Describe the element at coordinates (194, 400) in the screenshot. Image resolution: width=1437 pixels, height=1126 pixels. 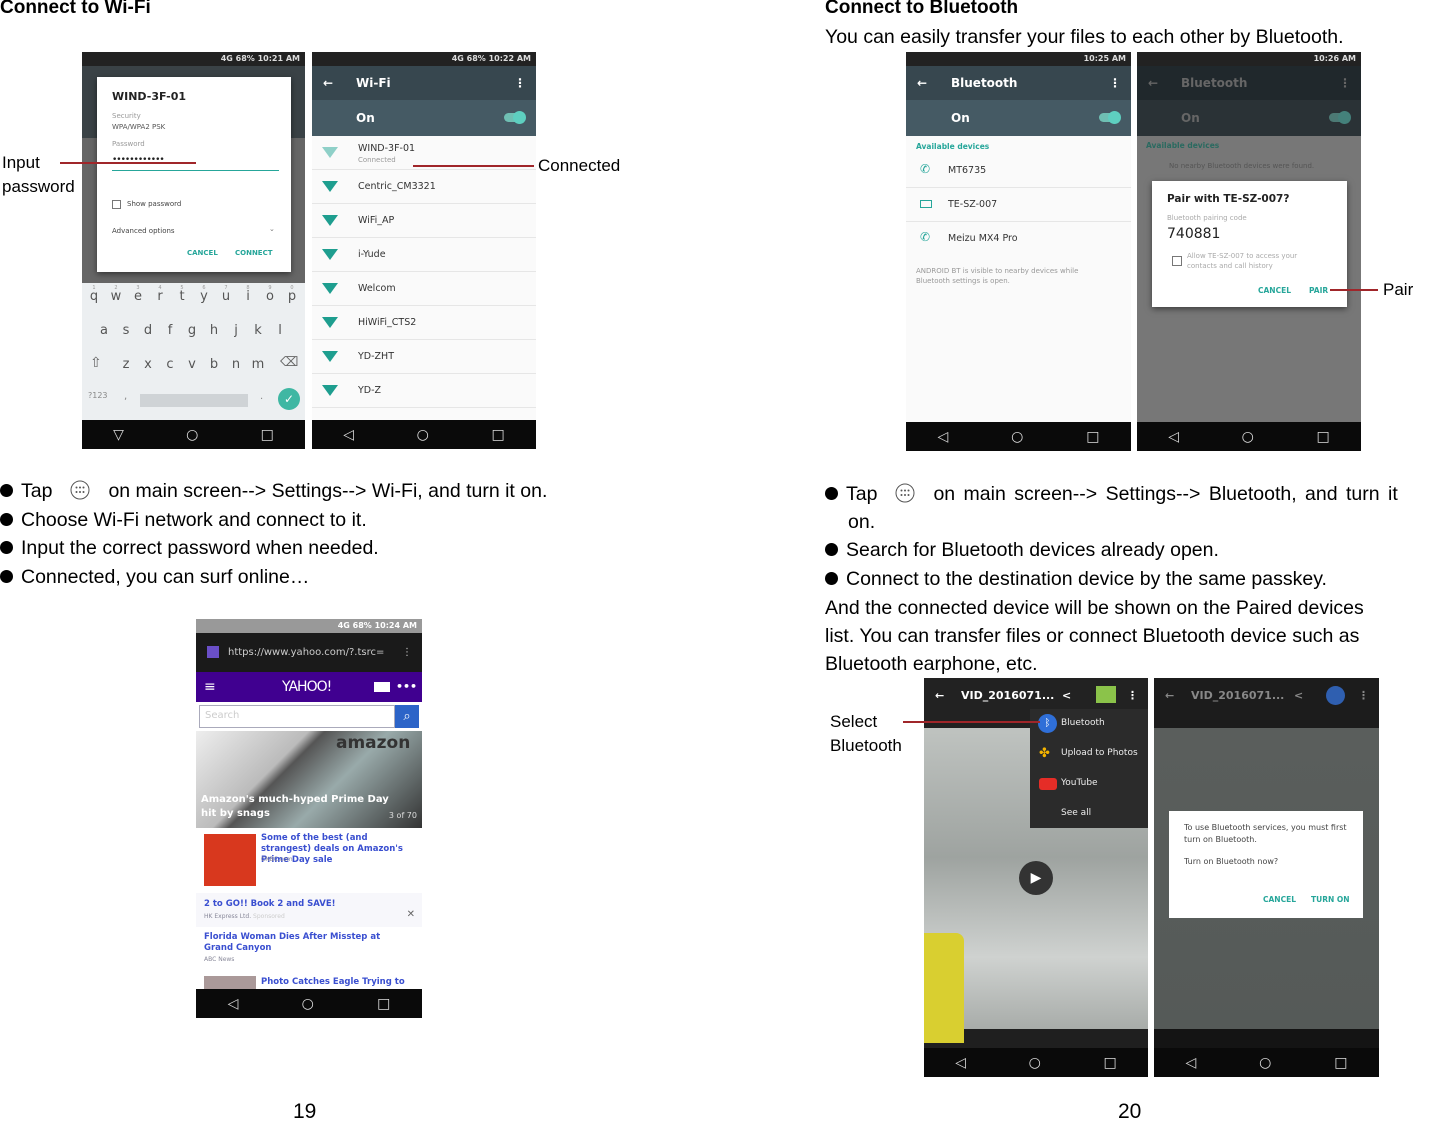
I see `space-bar` at that location.